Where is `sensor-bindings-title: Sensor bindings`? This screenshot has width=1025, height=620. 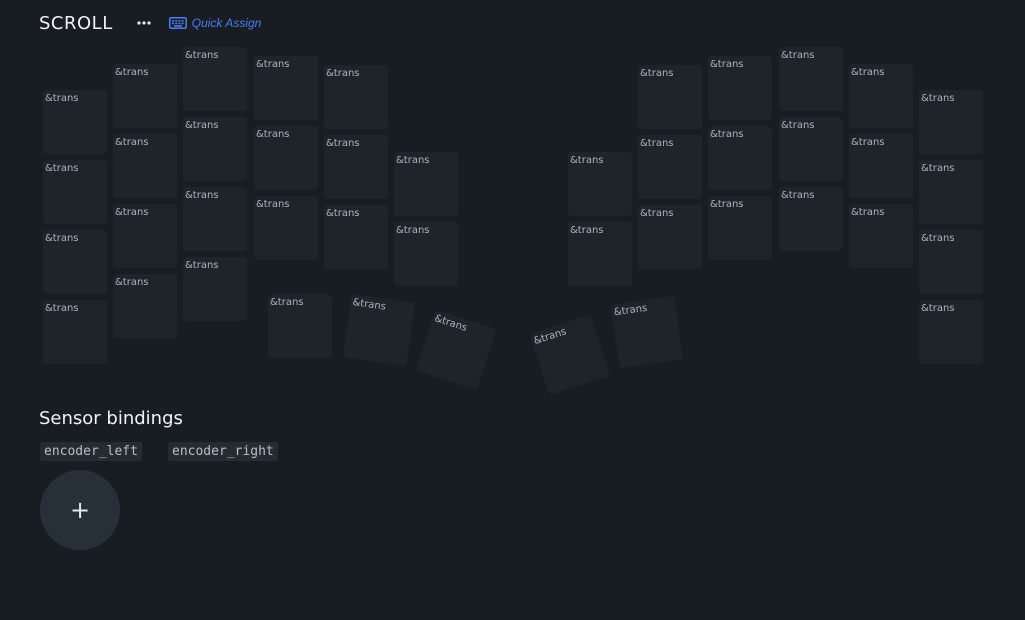
sensor-bindings-title: Sensor bindings is located at coordinates (111, 418).